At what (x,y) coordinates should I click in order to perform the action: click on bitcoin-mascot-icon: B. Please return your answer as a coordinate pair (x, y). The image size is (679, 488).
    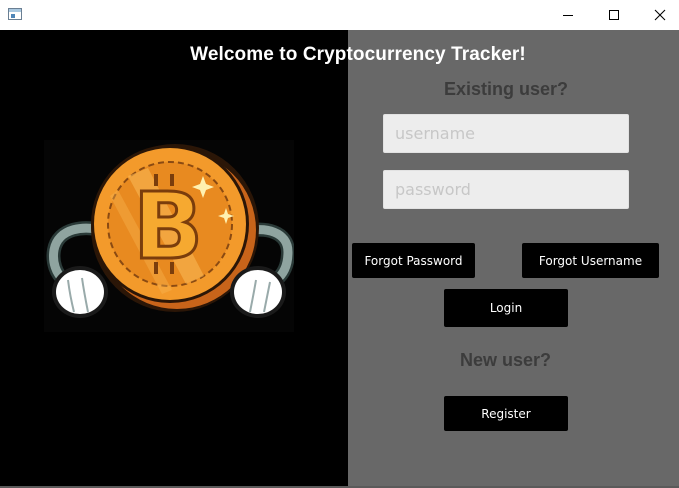
    Looking at the image, I should click on (169, 236).